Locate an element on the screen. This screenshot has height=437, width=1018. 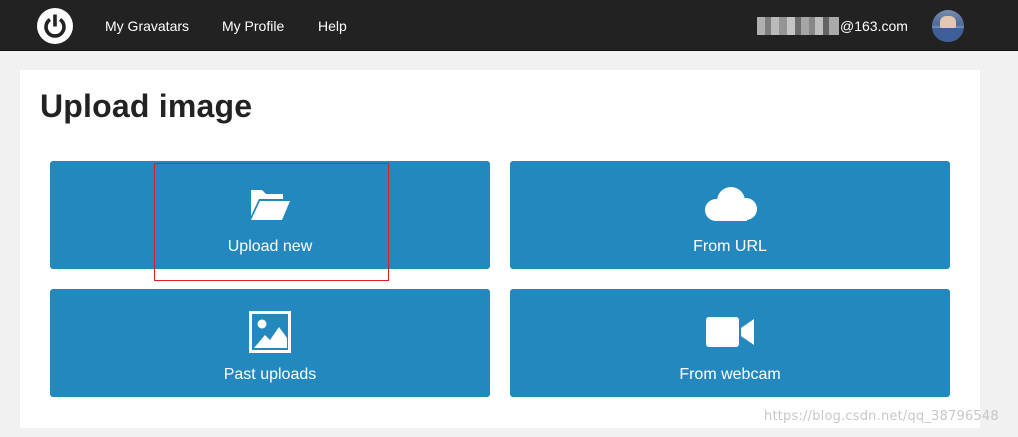
from-url-button: From URL is located at coordinates (730, 215).